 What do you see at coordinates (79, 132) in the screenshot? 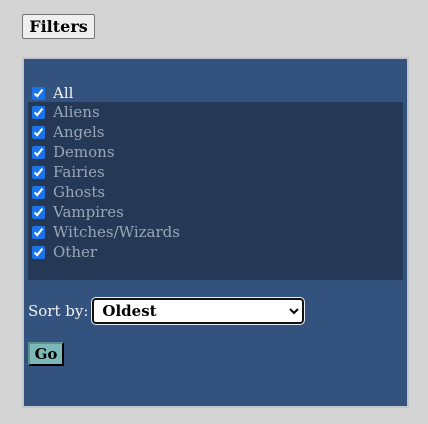
I see `category-label: Angels` at bounding box center [79, 132].